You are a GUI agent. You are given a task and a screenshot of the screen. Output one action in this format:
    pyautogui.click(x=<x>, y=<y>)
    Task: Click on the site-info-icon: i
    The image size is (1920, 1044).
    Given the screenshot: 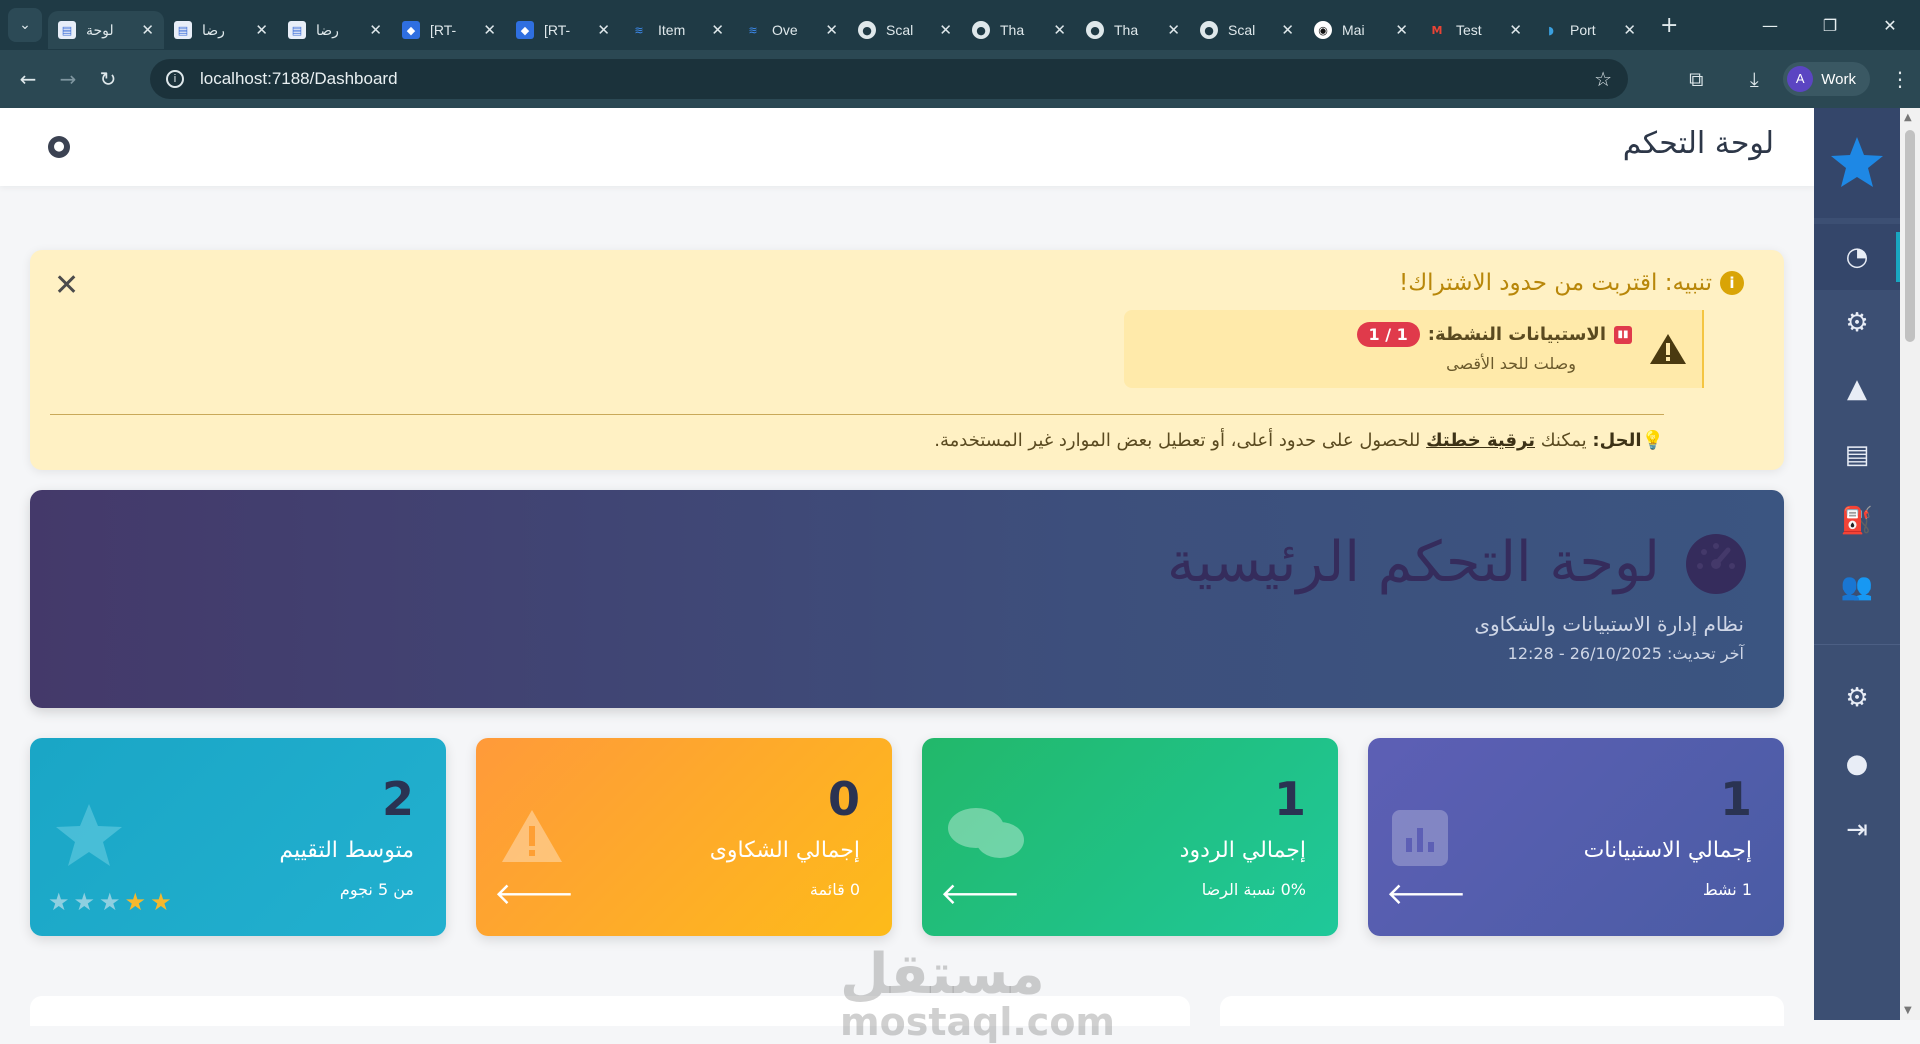 What is the action you would take?
    pyautogui.click(x=175, y=79)
    